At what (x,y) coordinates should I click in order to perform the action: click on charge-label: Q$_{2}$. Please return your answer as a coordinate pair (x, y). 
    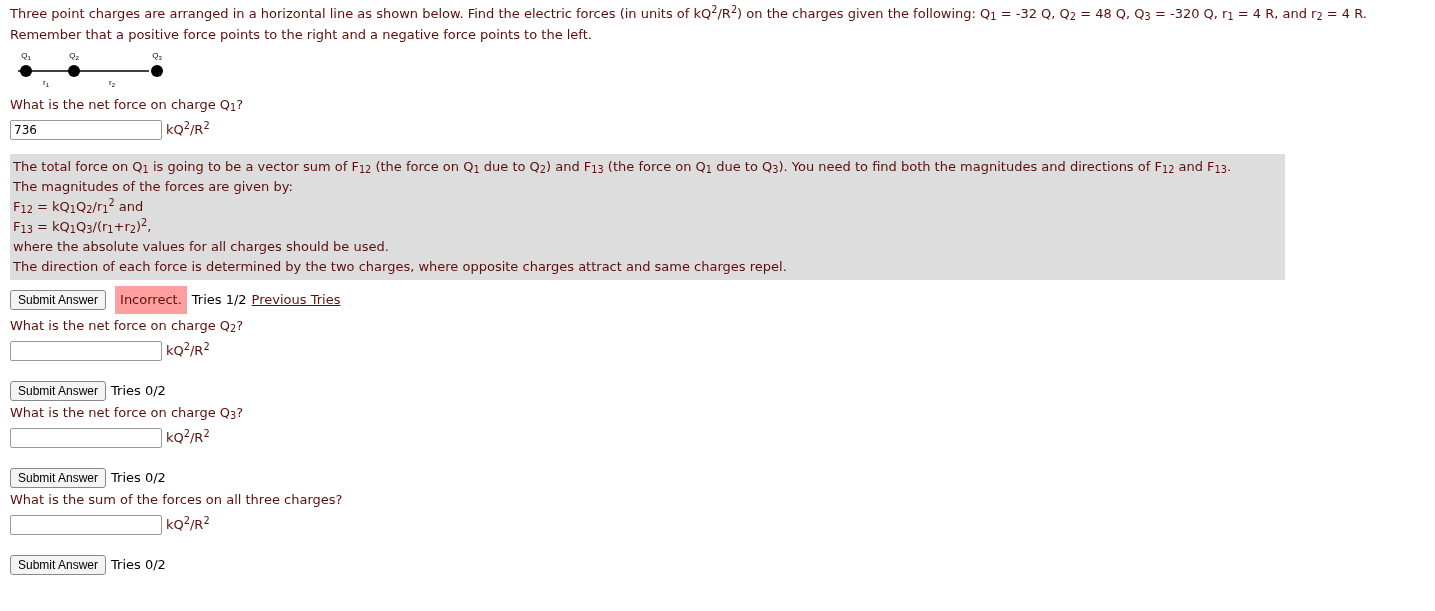
    Looking at the image, I should click on (74, 56).